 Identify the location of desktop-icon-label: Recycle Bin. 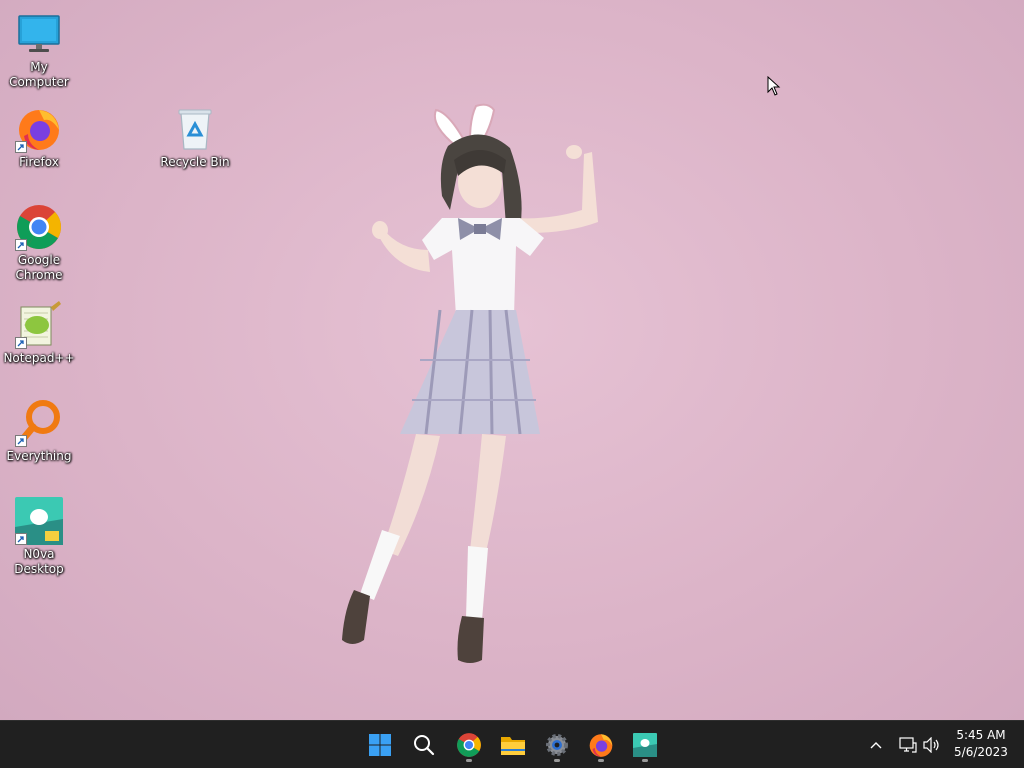
(195, 162).